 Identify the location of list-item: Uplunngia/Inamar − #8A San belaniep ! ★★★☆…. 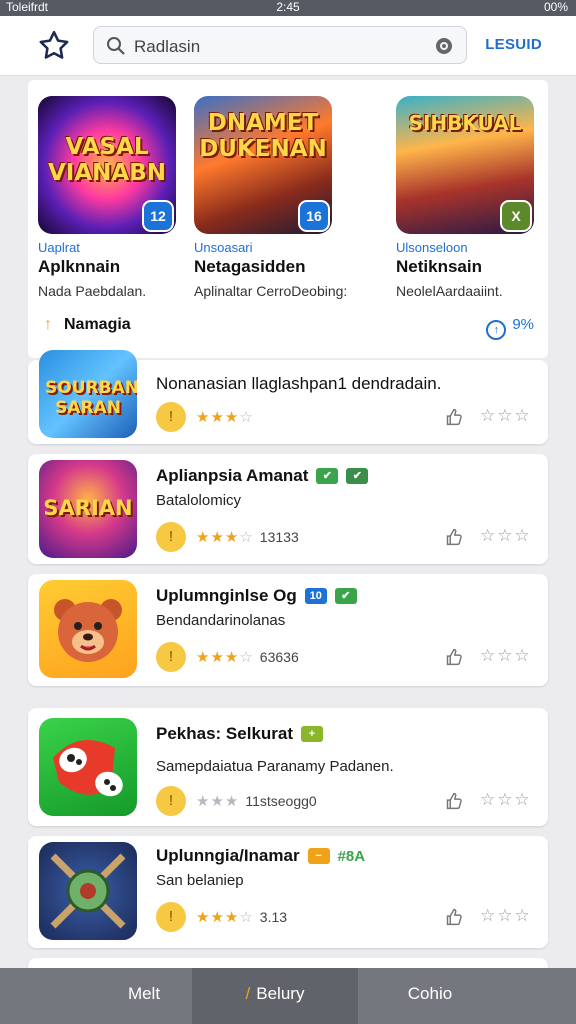
(288, 892).